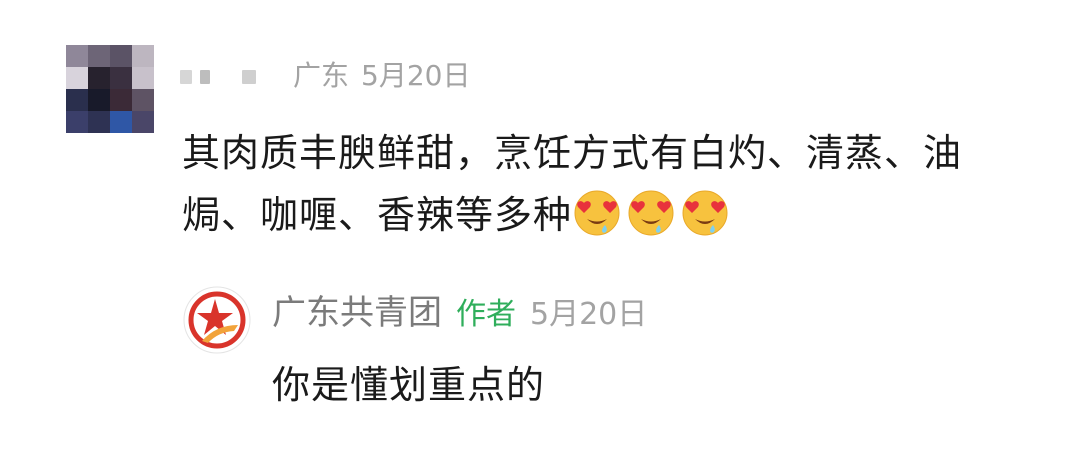 The width and height of the screenshot is (1080, 470). I want to click on reply-username: 广东共青团, so click(357, 313).